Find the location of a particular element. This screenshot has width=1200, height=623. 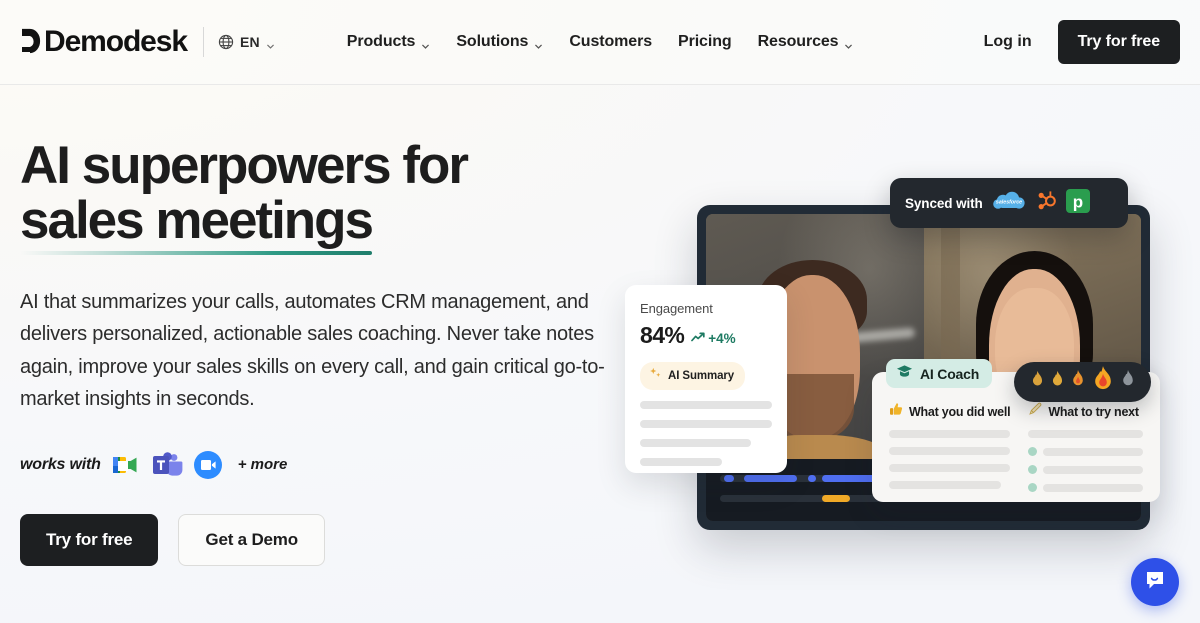

chat-widget-button is located at coordinates (1155, 582).